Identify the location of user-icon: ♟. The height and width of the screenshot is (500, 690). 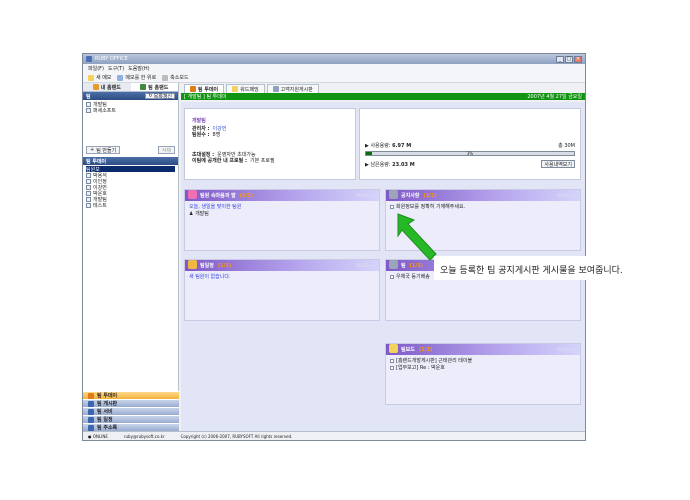
(191, 214).